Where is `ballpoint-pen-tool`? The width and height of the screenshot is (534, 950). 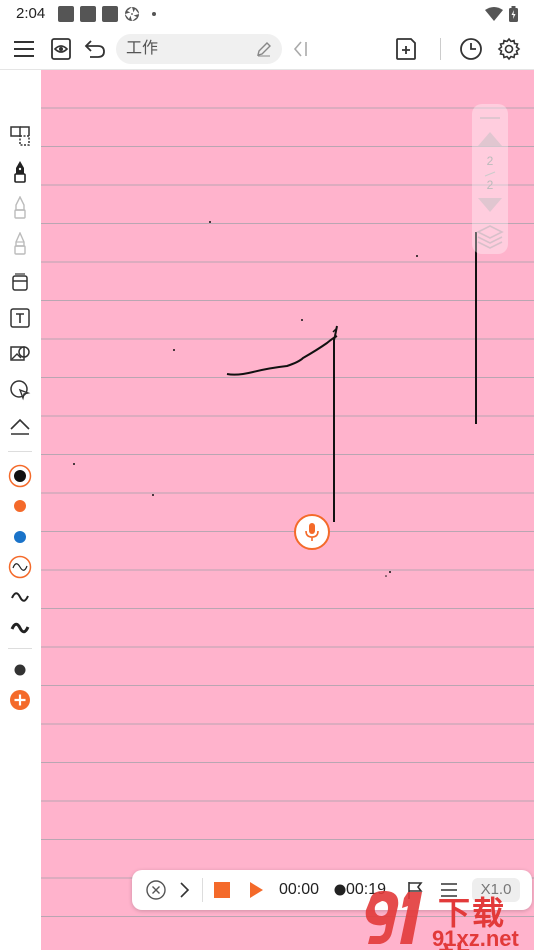 ballpoint-pen-tool is located at coordinates (20, 208).